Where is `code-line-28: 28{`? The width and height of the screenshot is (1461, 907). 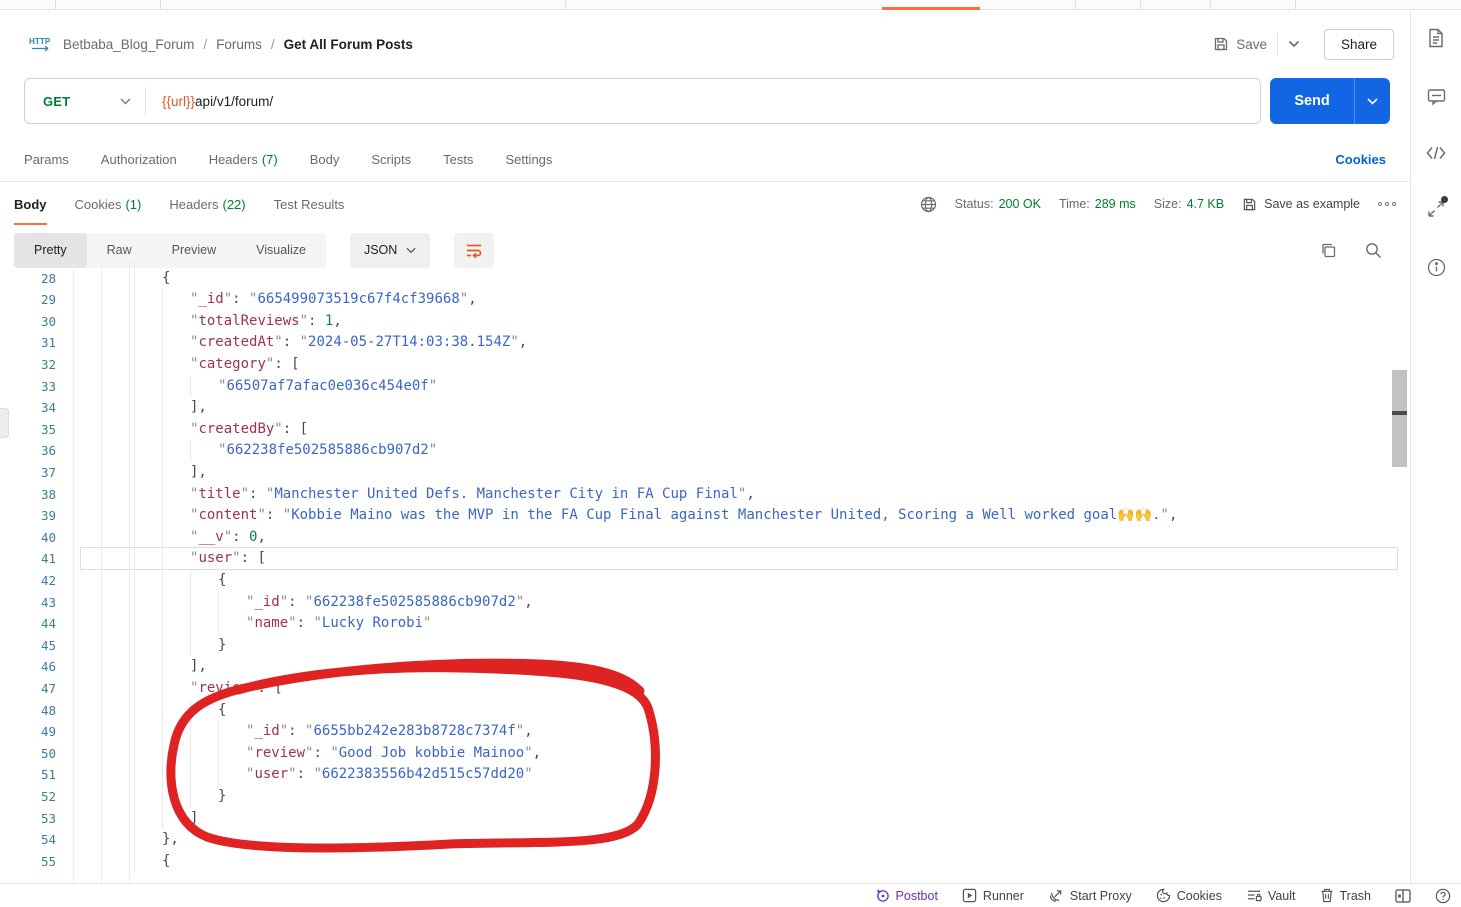
code-line-28: 28{ is located at coordinates (705, 278).